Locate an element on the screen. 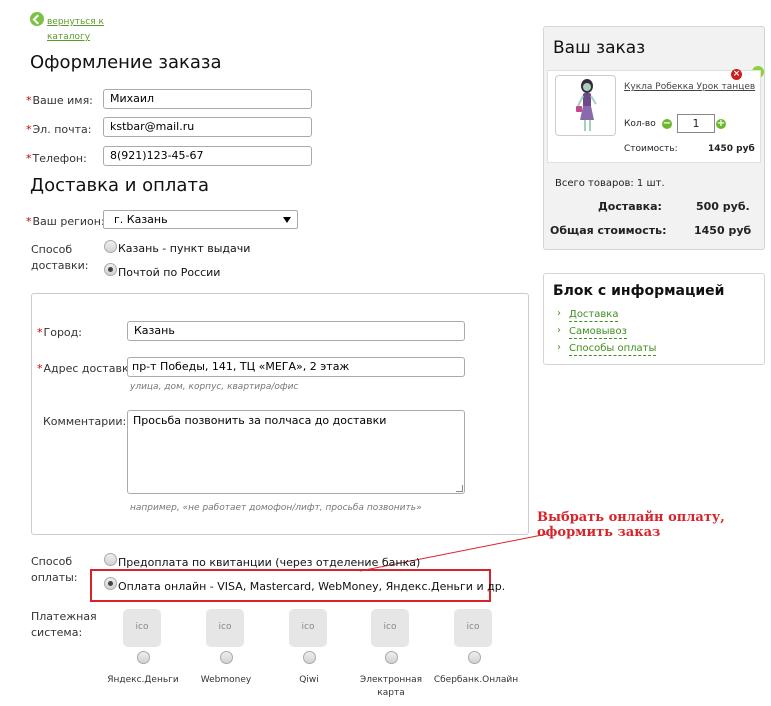 The height and width of the screenshot is (706, 771). resize-grip-icon is located at coordinates (459, 488).